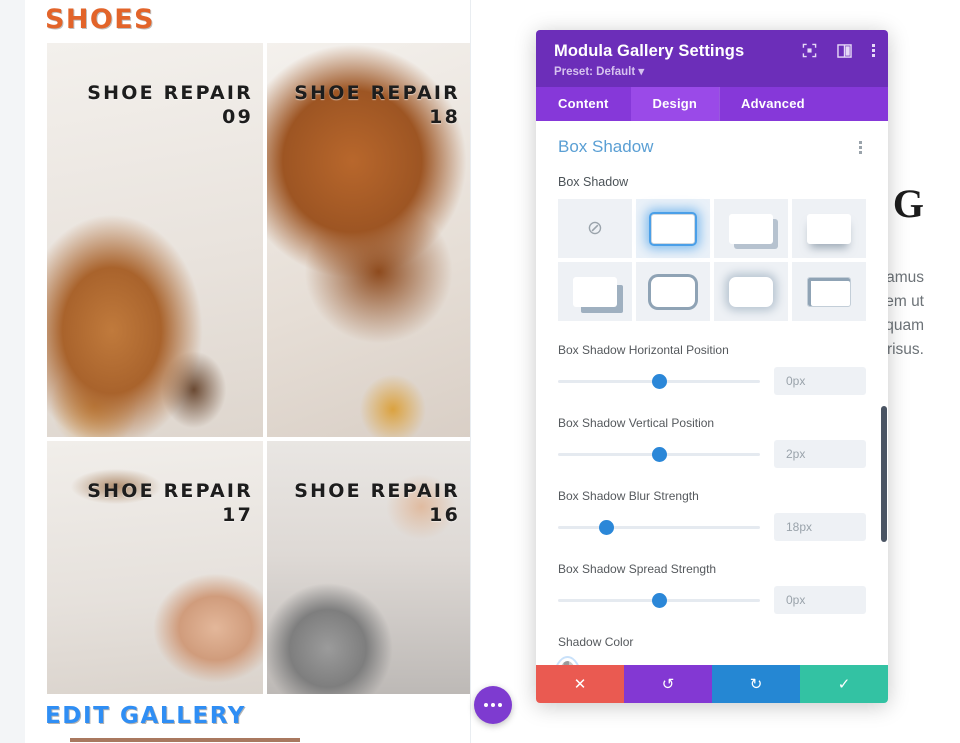 This screenshot has height=743, width=960. Describe the element at coordinates (675, 104) in the screenshot. I see `tab-design: Design` at that location.